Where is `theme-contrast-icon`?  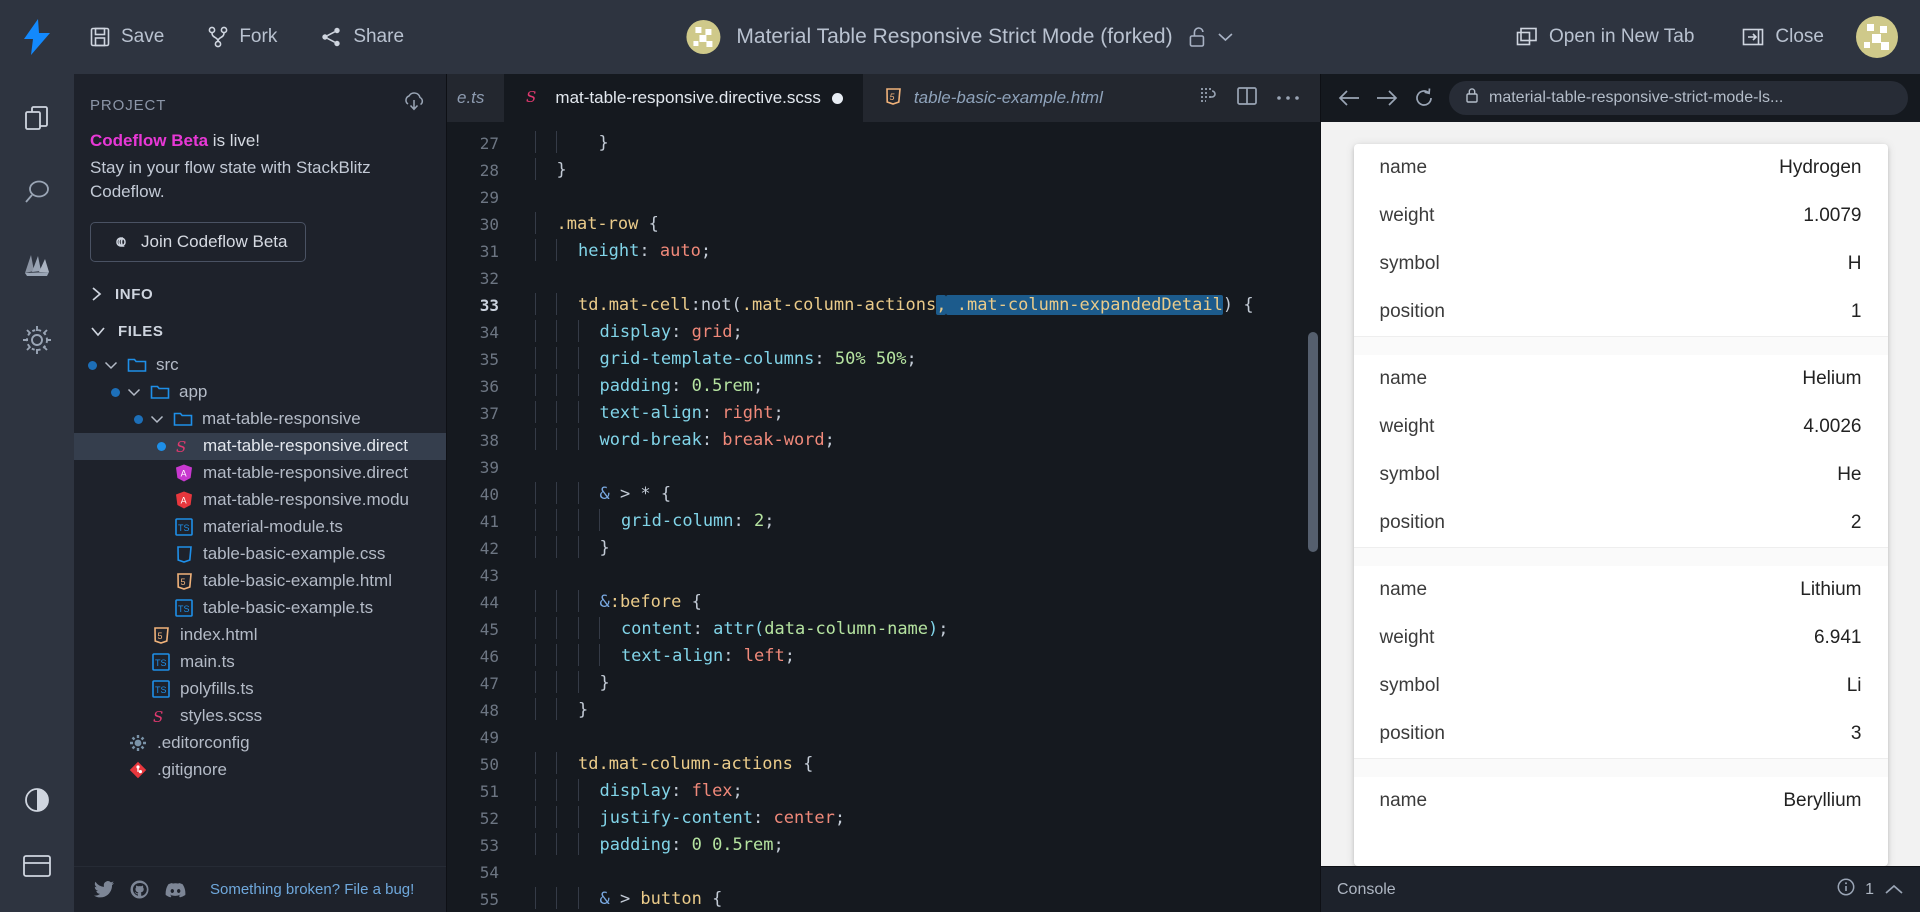 theme-contrast-icon is located at coordinates (37, 800).